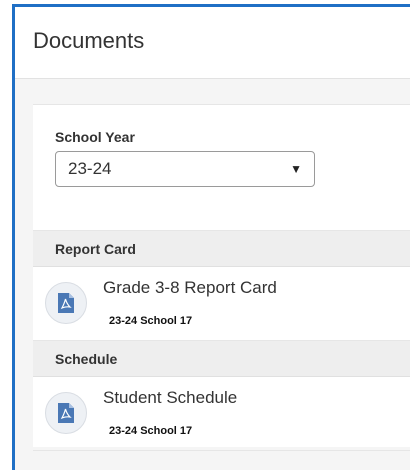  I want to click on dropdown-caret-icon: ▼, so click(296, 169).